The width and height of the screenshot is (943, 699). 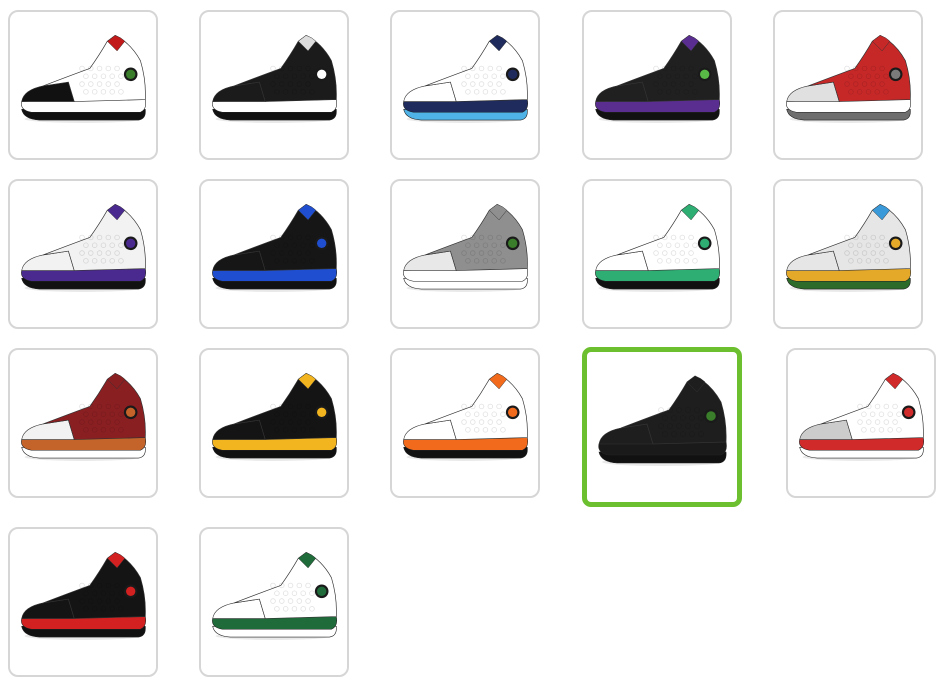 I want to click on shoe-tile-court-purple, so click(x=657, y=85).